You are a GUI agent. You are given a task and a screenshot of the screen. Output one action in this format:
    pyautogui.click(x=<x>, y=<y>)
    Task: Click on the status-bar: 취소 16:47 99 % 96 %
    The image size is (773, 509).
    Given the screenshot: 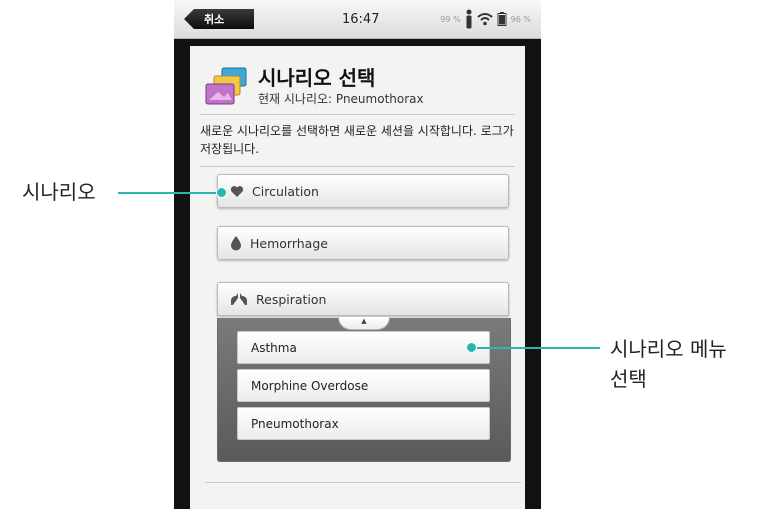 What is the action you would take?
    pyautogui.click(x=357, y=19)
    